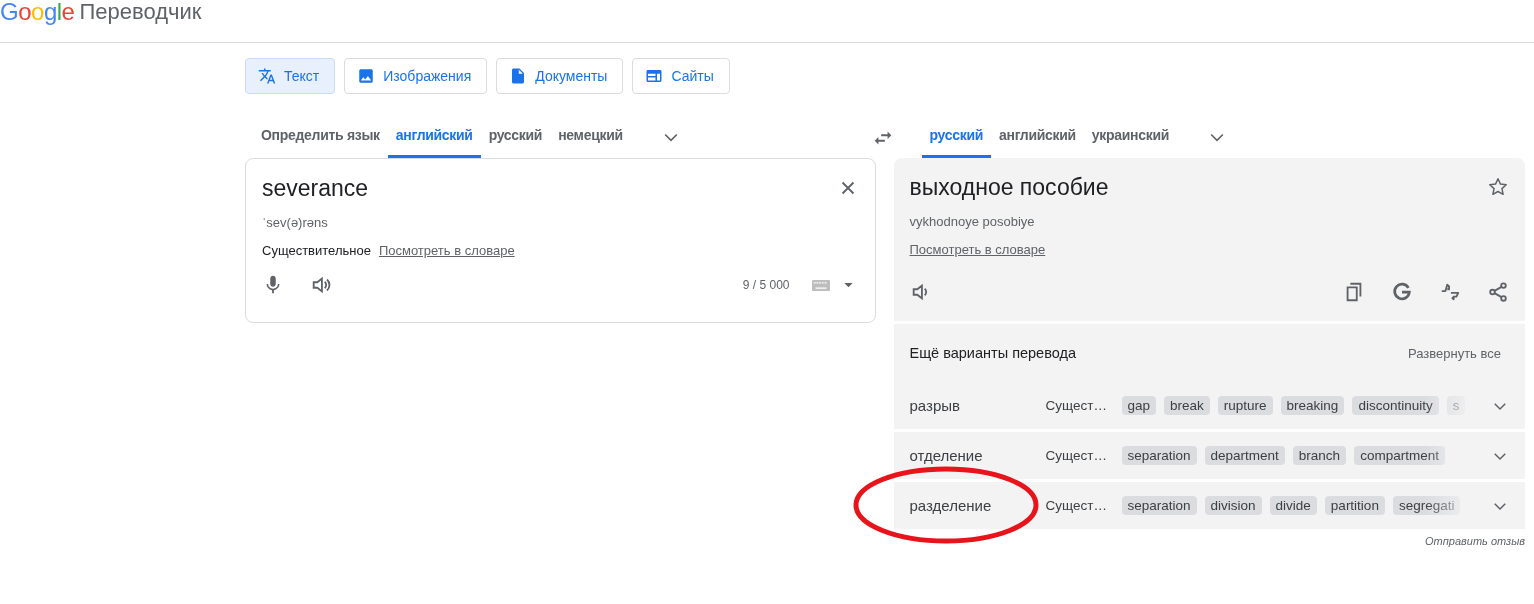 Image resolution: width=1534 pixels, height=604 pixels. I want to click on synonym-chip: breaking, so click(1312, 405).